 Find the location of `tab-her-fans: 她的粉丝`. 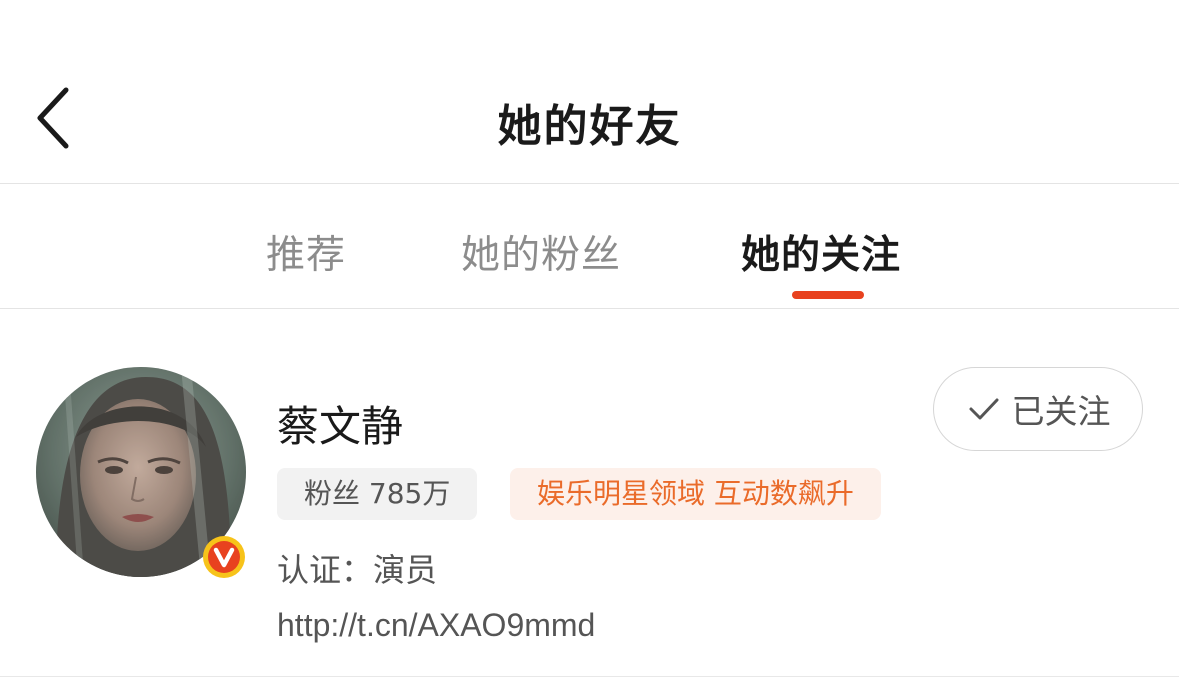

tab-her-fans: 她的粉丝 is located at coordinates (541, 252).